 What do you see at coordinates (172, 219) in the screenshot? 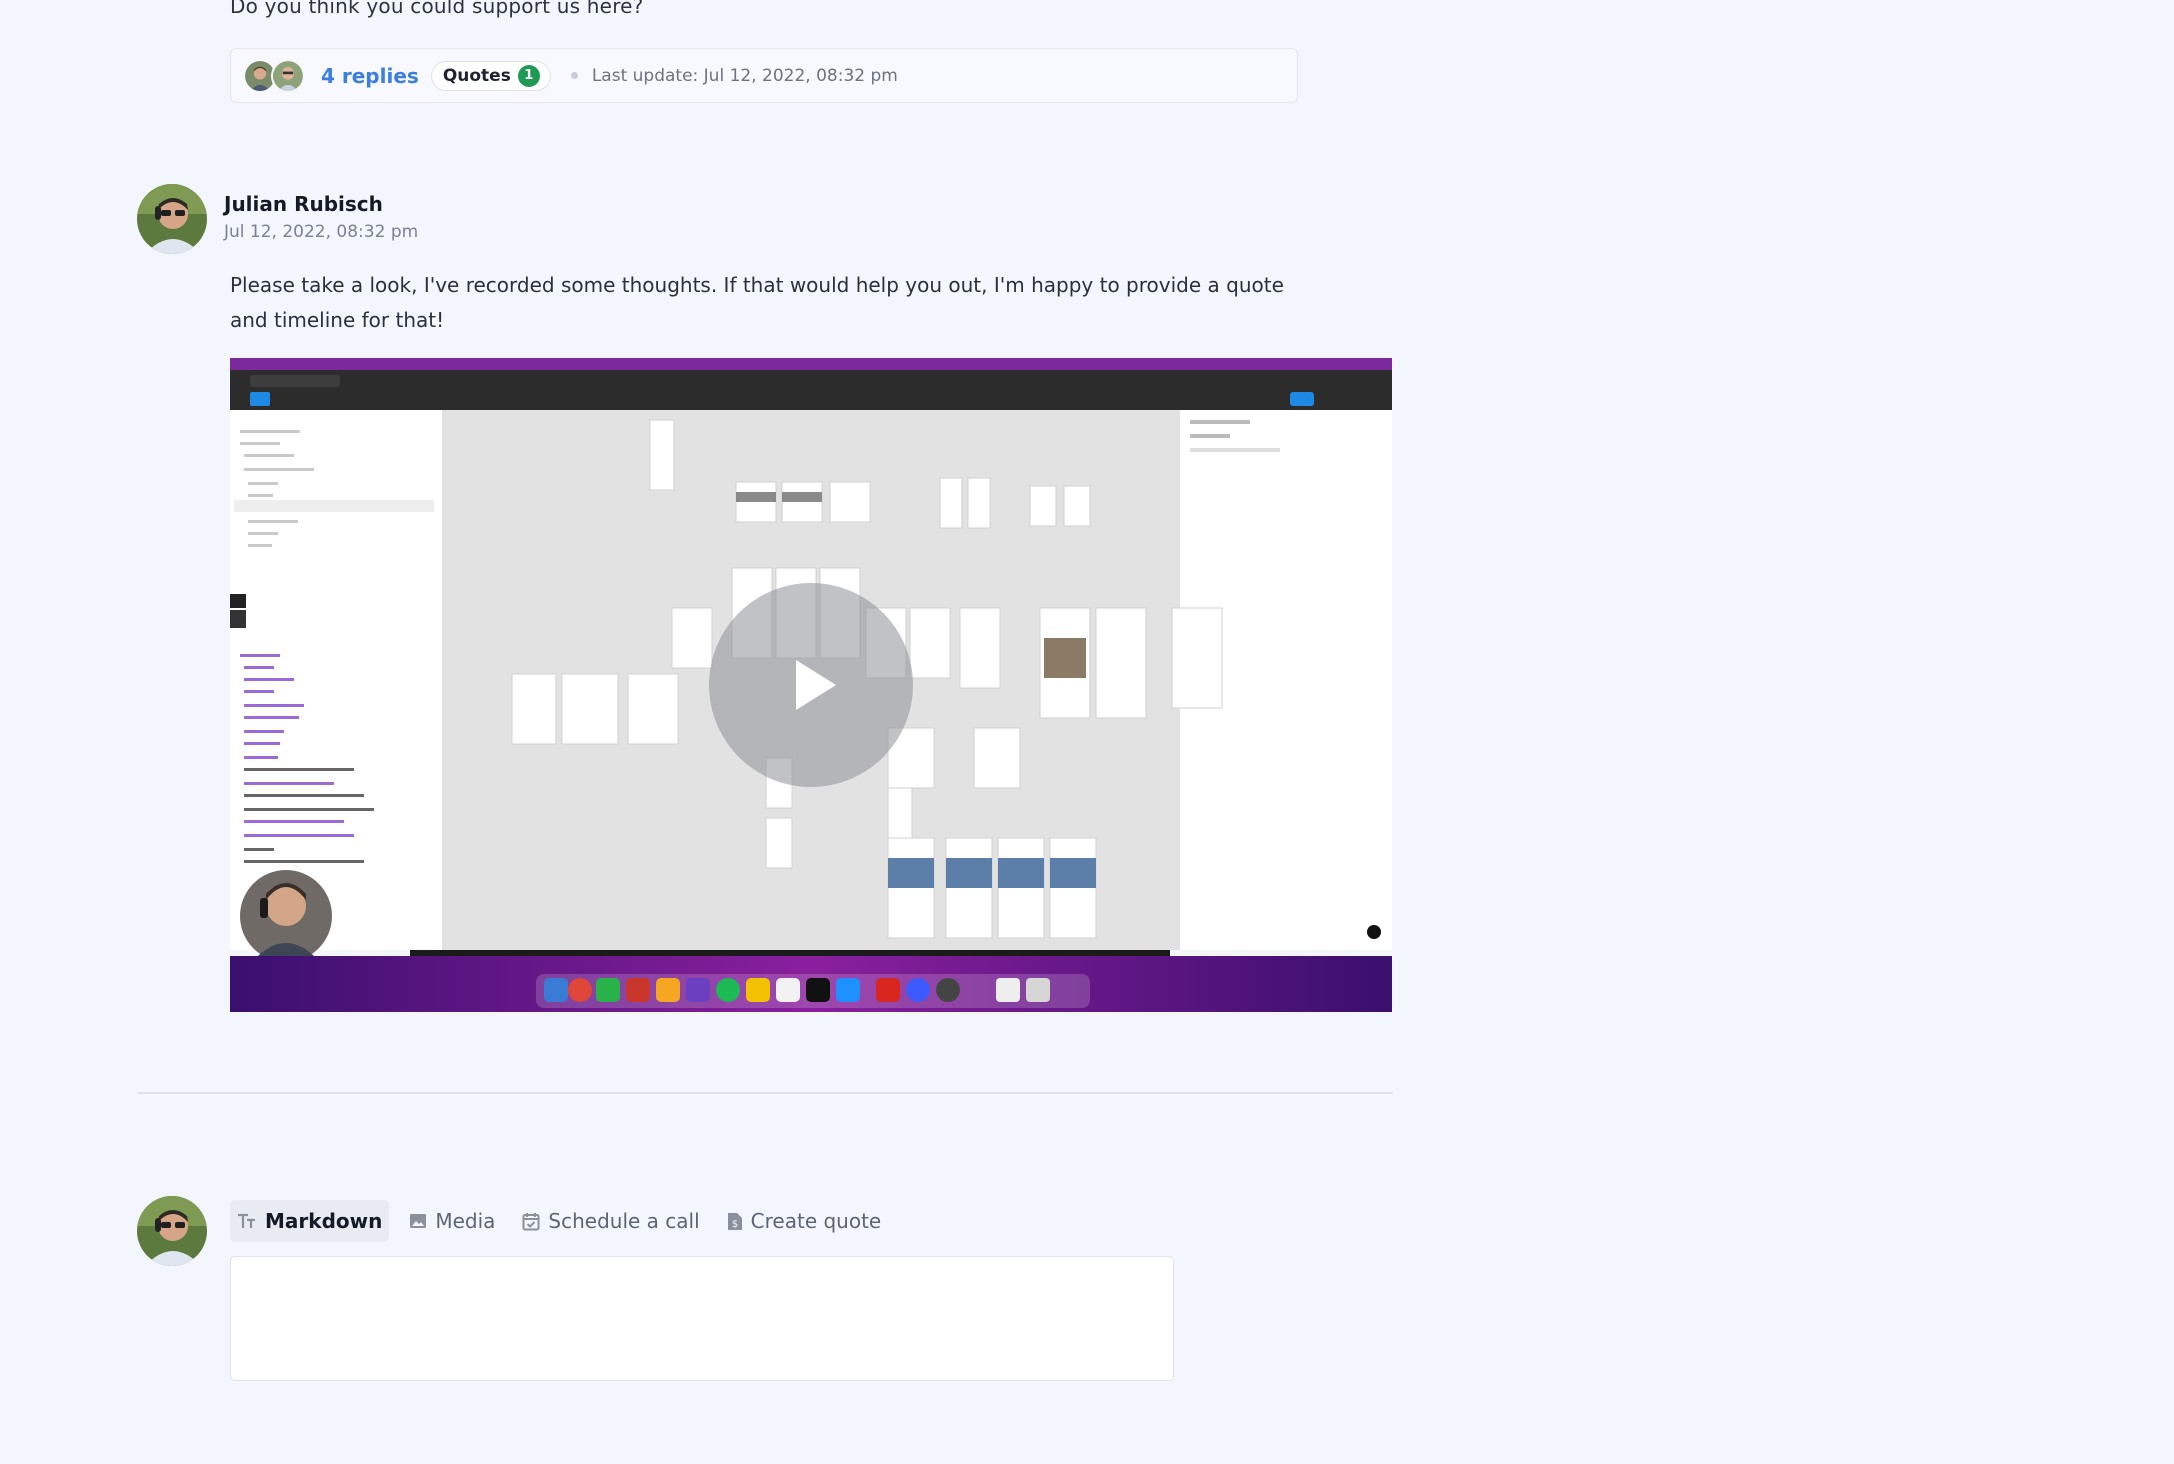
I see `author-avatar` at bounding box center [172, 219].